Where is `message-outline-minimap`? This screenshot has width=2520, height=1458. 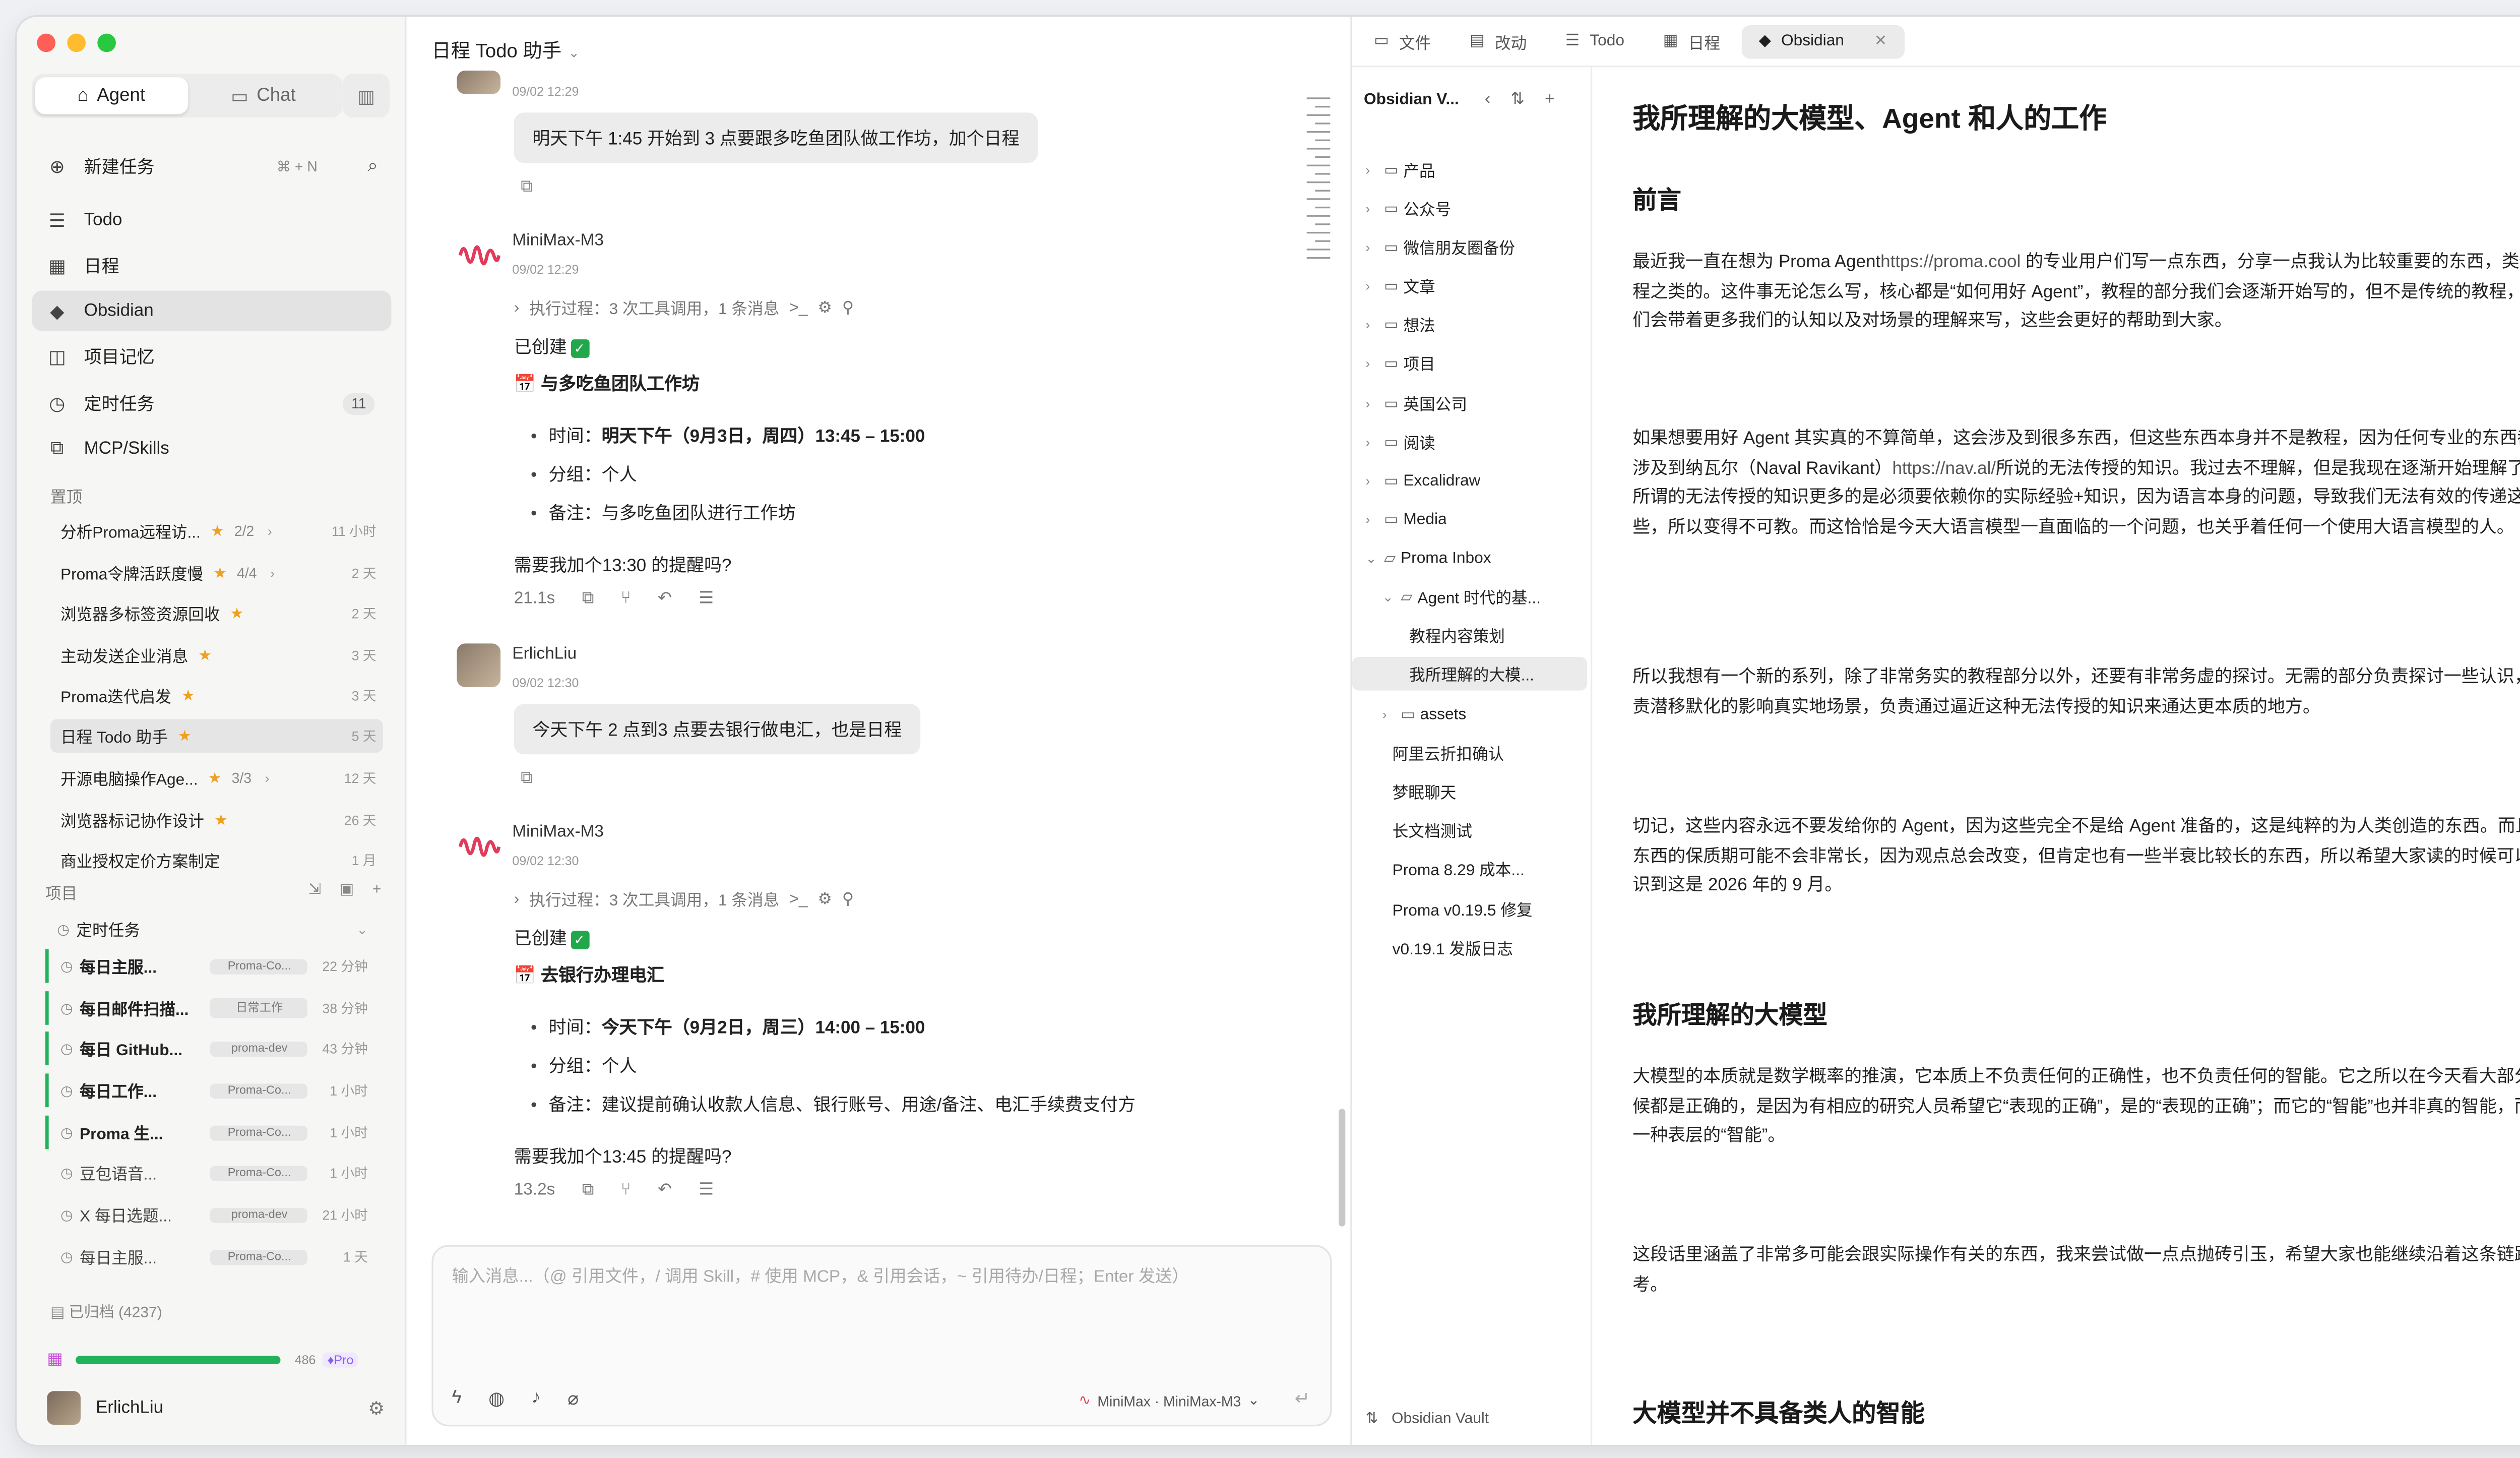 message-outline-minimap is located at coordinates (1318, 181).